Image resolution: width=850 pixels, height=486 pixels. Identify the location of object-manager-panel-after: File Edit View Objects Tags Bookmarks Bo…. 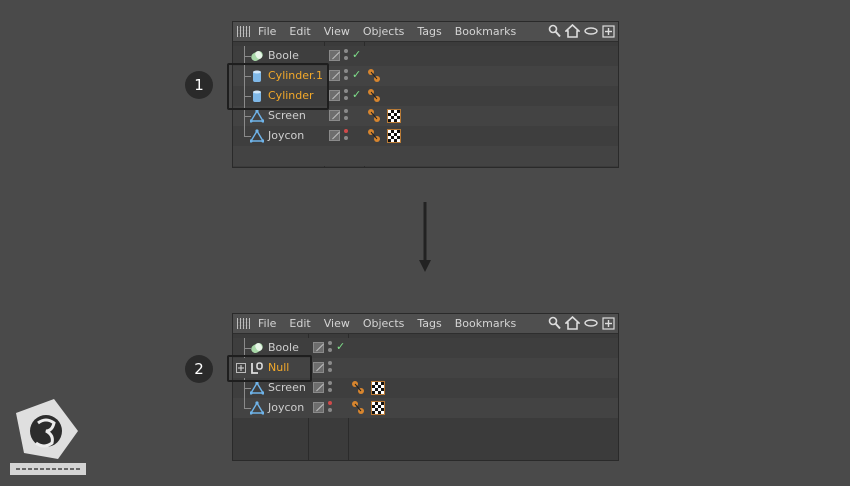
(425, 387).